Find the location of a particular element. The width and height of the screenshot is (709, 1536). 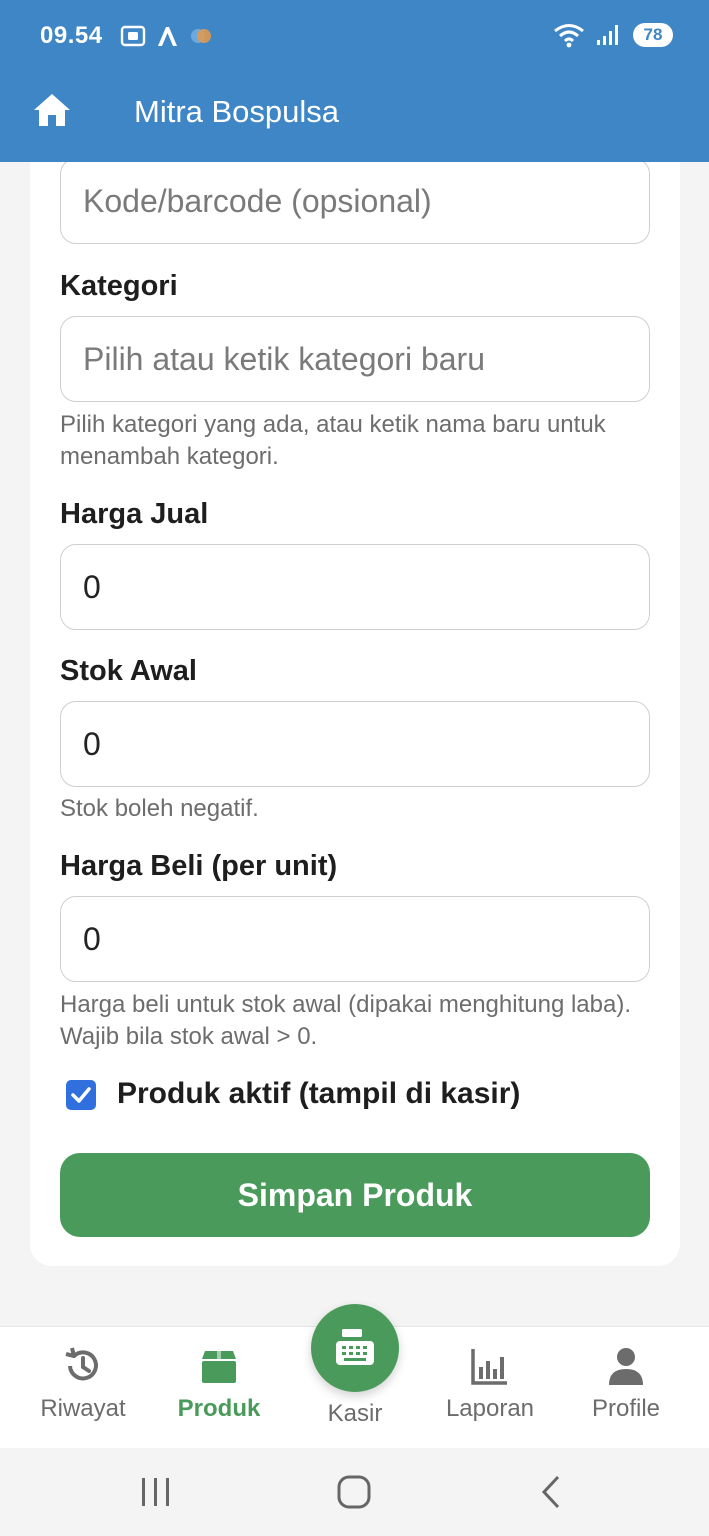

nav-label-profile: Profile is located at coordinates (626, 1408).